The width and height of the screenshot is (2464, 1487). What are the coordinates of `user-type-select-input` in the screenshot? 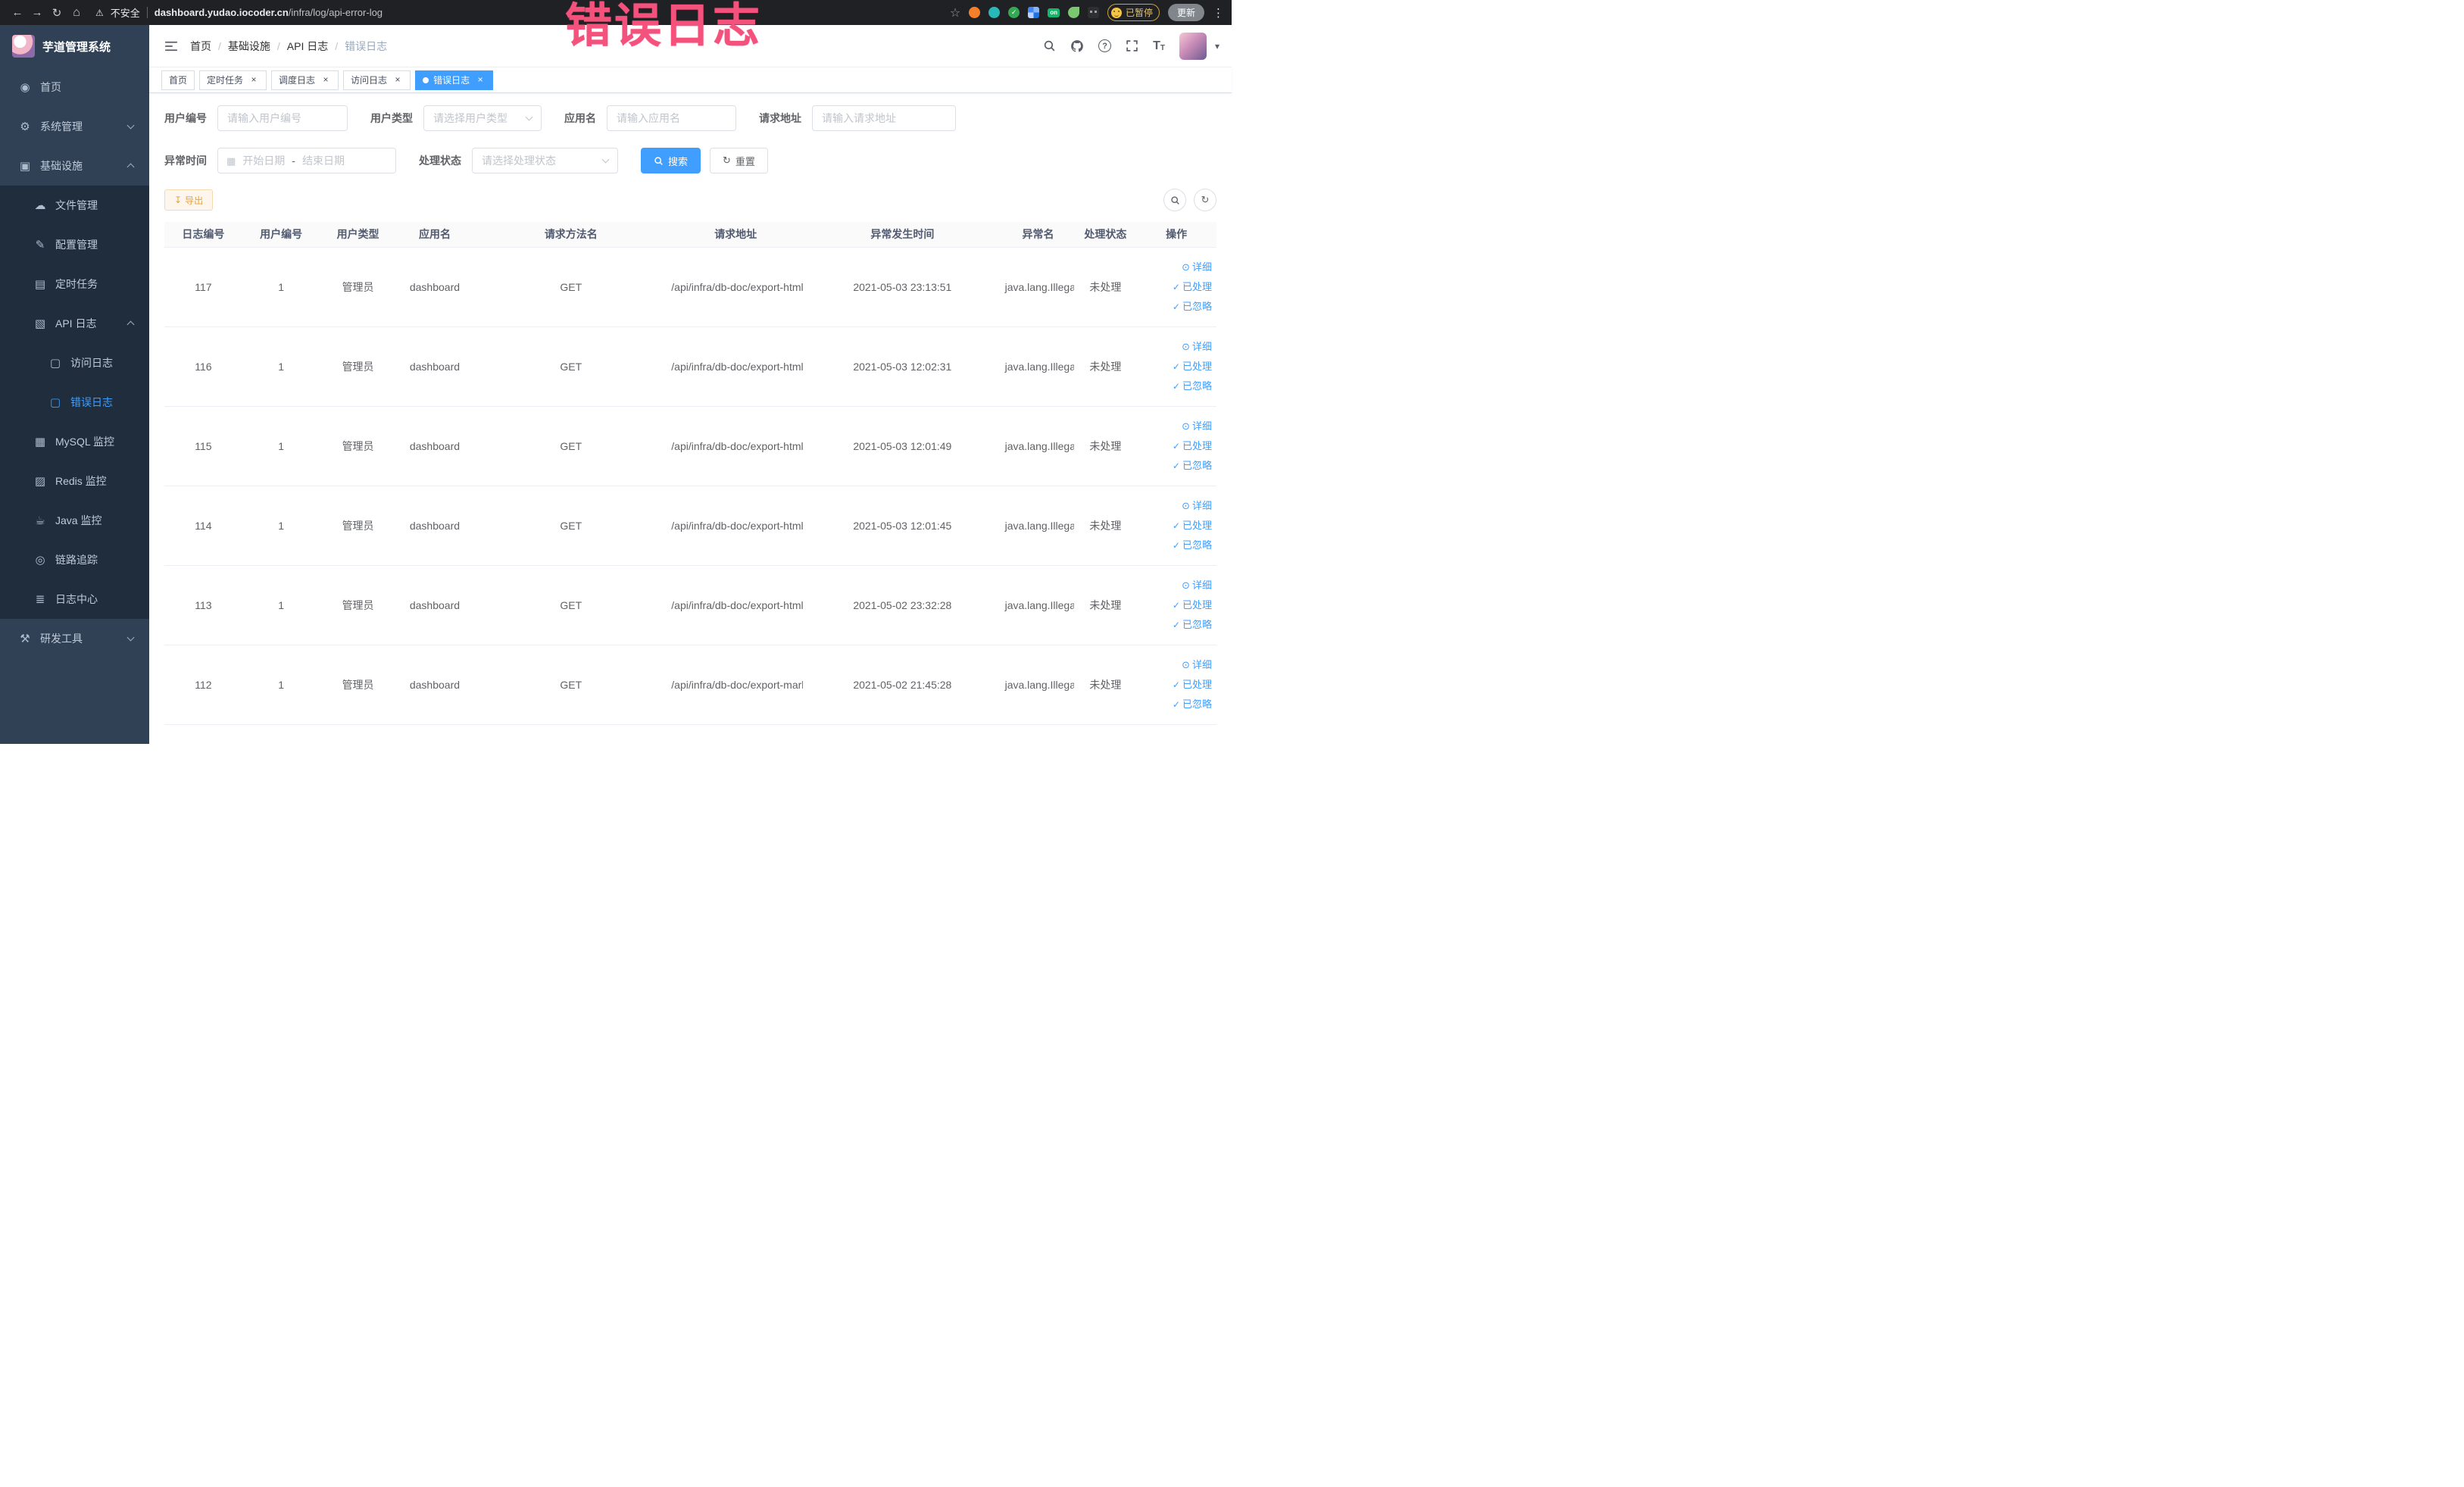 It's located at (482, 118).